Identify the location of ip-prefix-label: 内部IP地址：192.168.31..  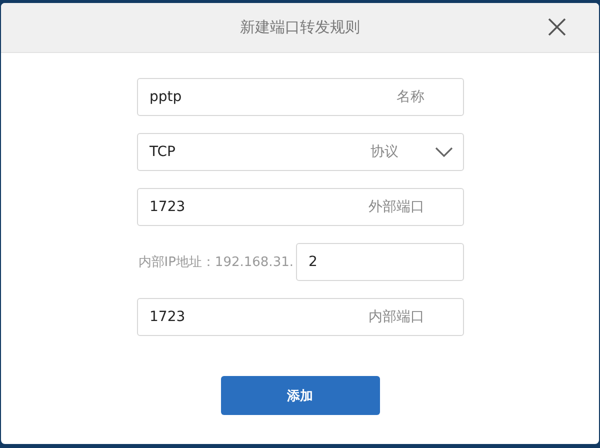
(216, 262).